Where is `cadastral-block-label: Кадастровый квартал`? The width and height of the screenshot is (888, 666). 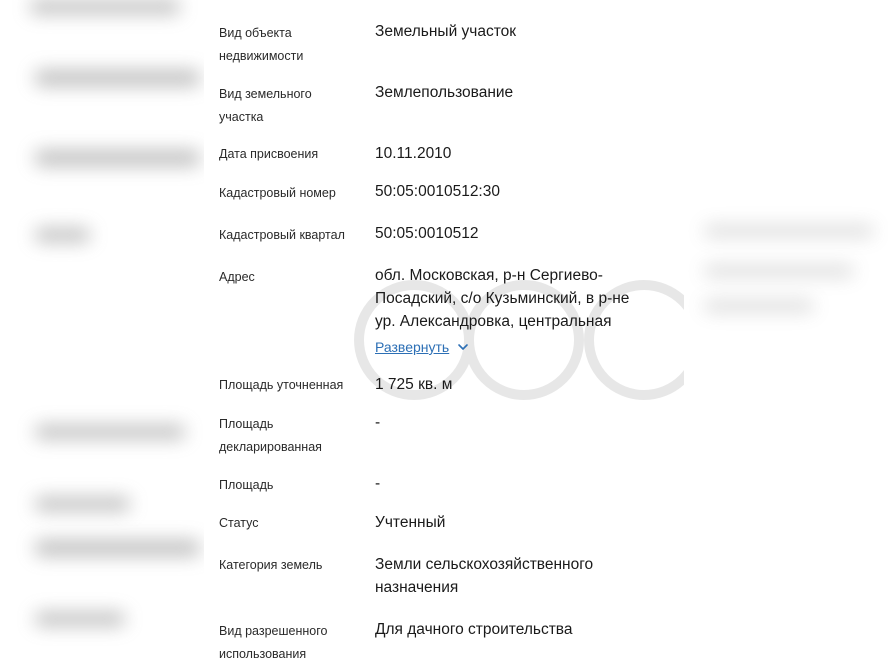 cadastral-block-label: Кадастровый квартал is located at coordinates (282, 235).